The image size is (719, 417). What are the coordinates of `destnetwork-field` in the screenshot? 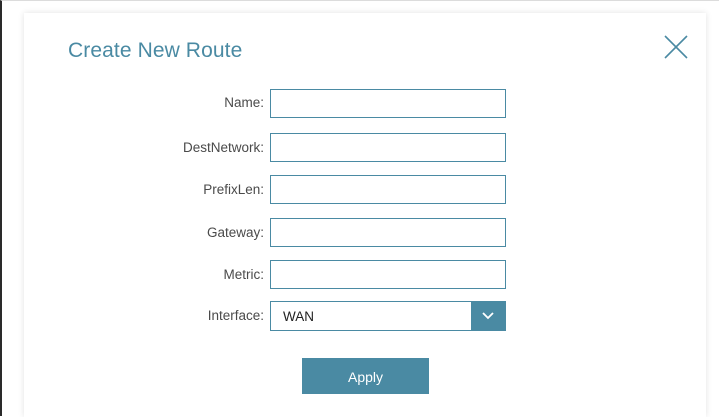 It's located at (388, 147).